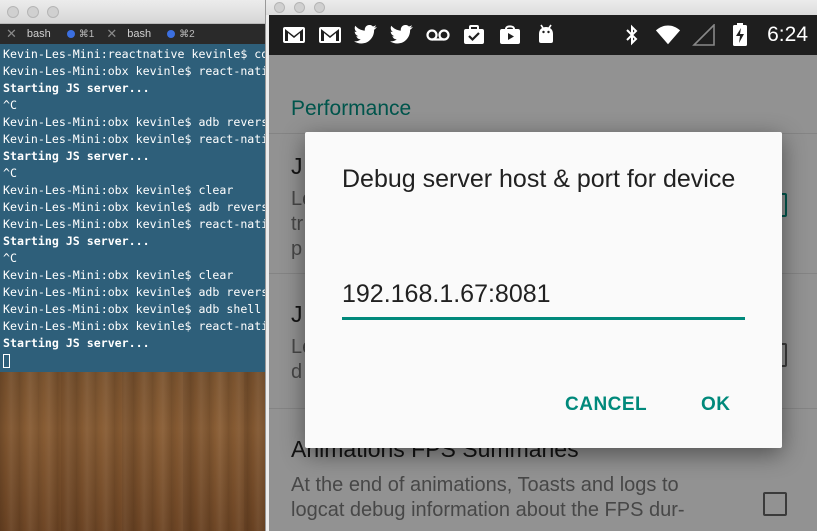 The width and height of the screenshot is (817, 531). Describe the element at coordinates (740, 34) in the screenshot. I see `battery-charging-icon` at that location.